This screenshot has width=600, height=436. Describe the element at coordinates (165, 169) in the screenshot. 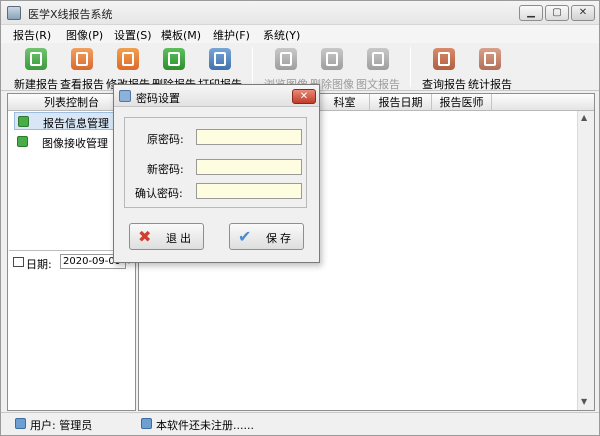

I see `new-password-label: 新密码:` at that location.